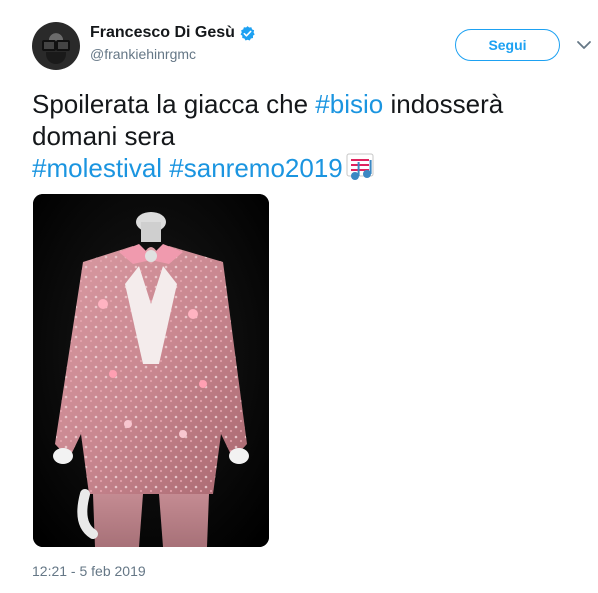 This screenshot has width=598, height=593. I want to click on display-name: Francesco Di Gesù, so click(162, 33).